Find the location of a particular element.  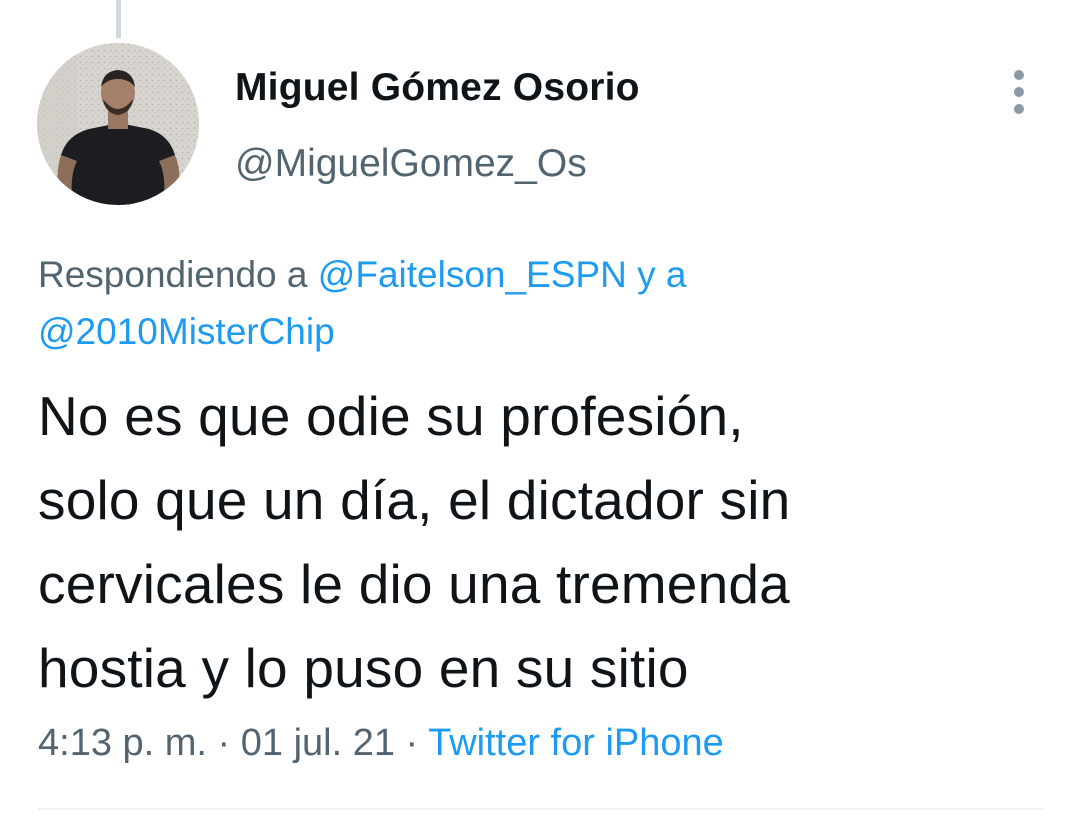

tweet-text-line: hostia y lo puso en su sitio is located at coordinates (363, 668).